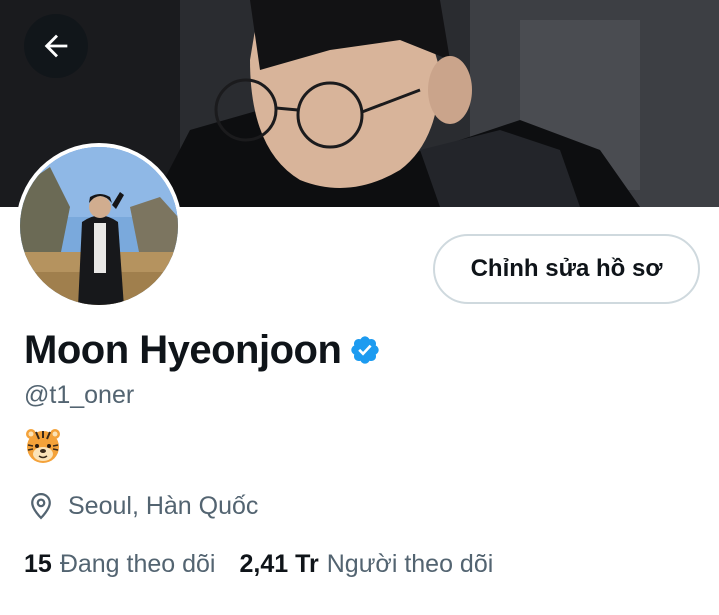 This screenshot has height=615, width=719. What do you see at coordinates (183, 350) in the screenshot?
I see `display-name: Moon Hyeonjoon` at bounding box center [183, 350].